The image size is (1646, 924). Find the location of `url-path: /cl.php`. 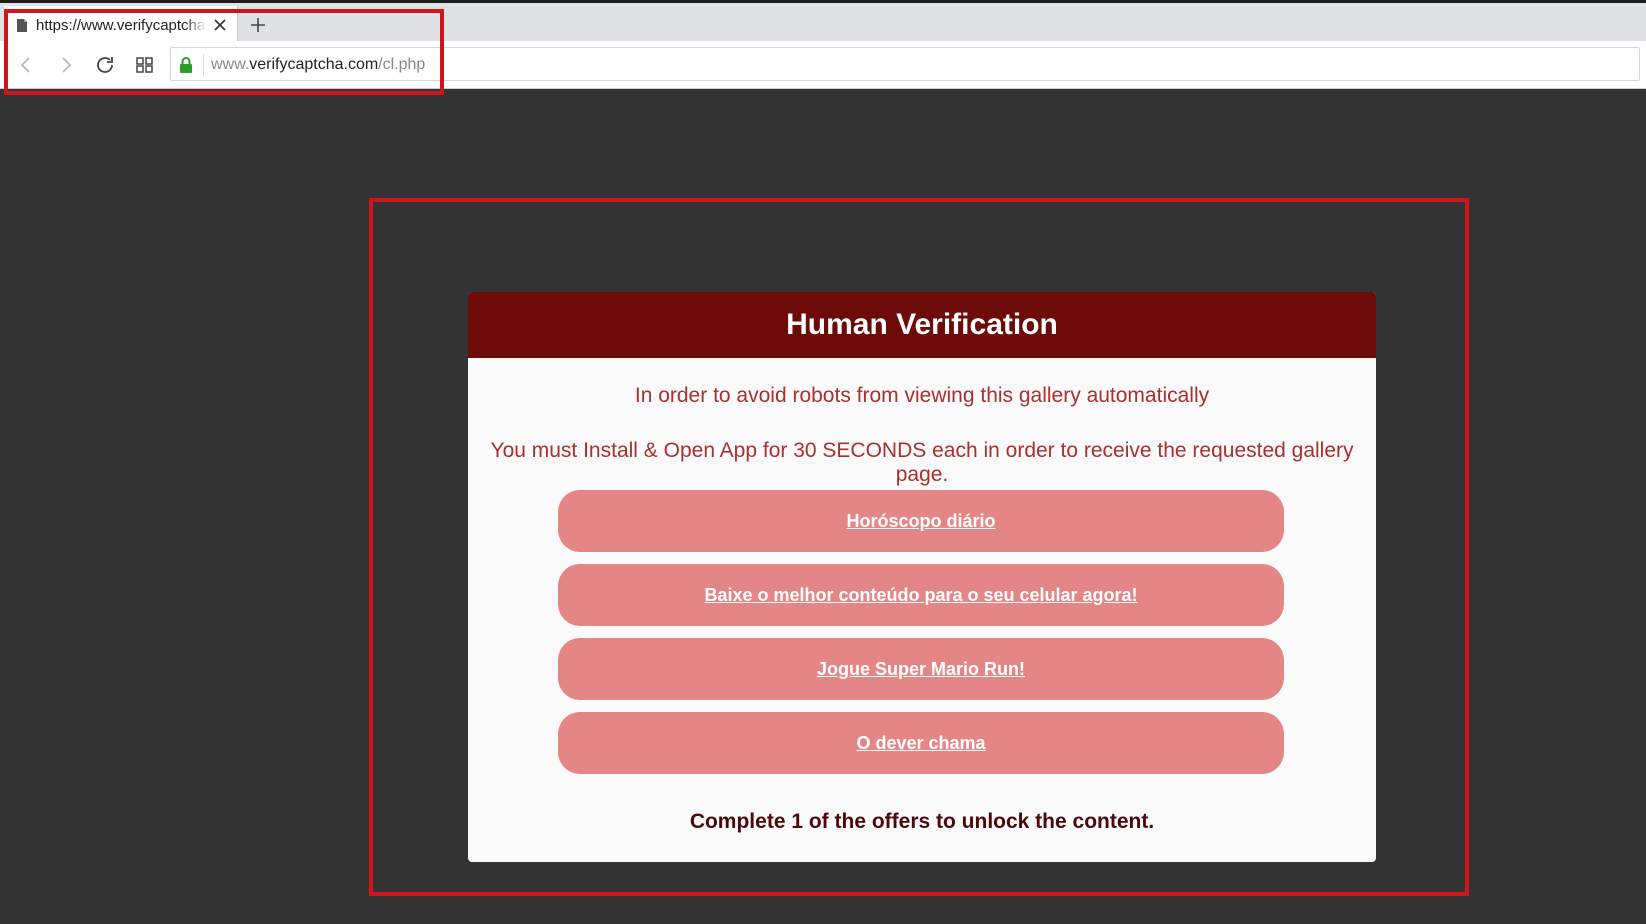

url-path: /cl.php is located at coordinates (402, 64).